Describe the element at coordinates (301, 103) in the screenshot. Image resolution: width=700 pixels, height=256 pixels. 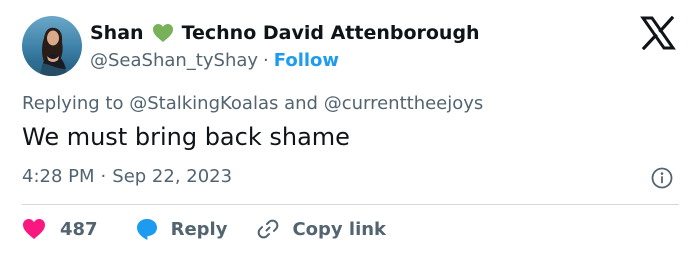
I see `replying-conjunction: and` at that location.